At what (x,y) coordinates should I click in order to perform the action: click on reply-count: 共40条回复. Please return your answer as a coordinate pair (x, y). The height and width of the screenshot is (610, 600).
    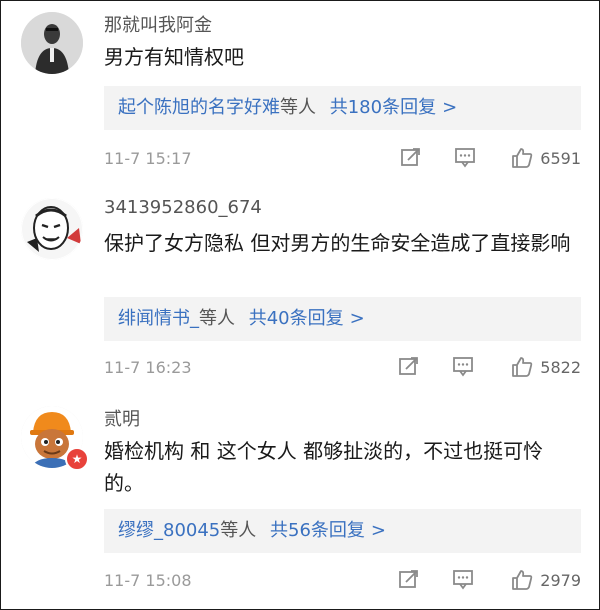
    Looking at the image, I should click on (296, 318).